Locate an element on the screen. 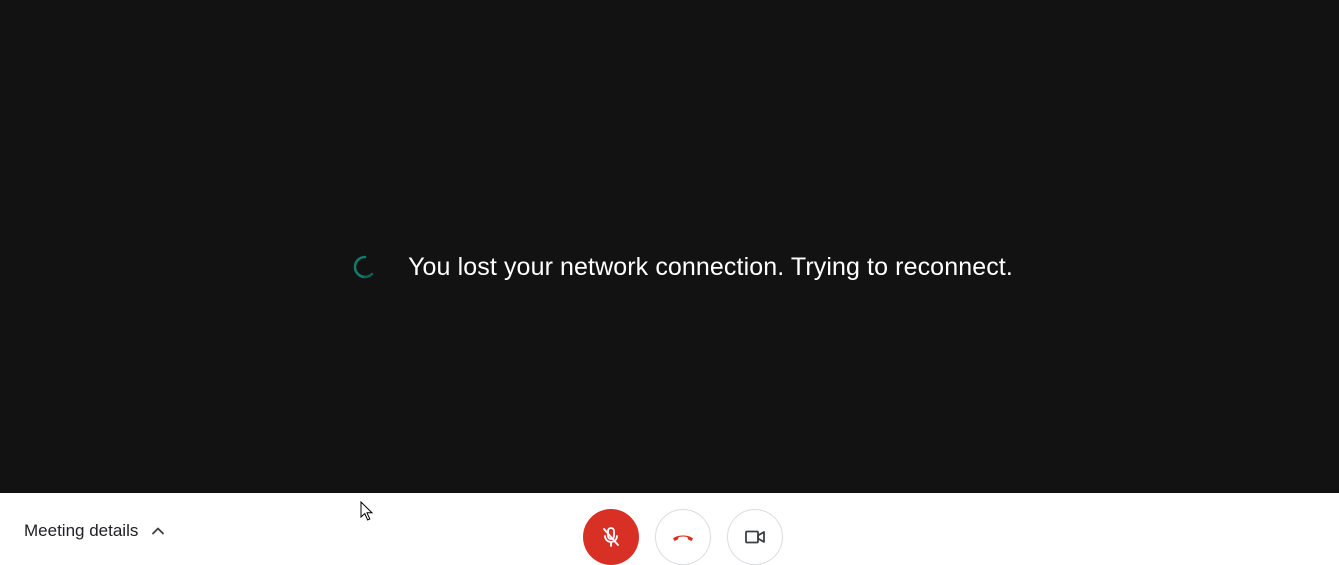 Image resolution: width=1339 pixels, height=565 pixels. mic-button is located at coordinates (611, 537).